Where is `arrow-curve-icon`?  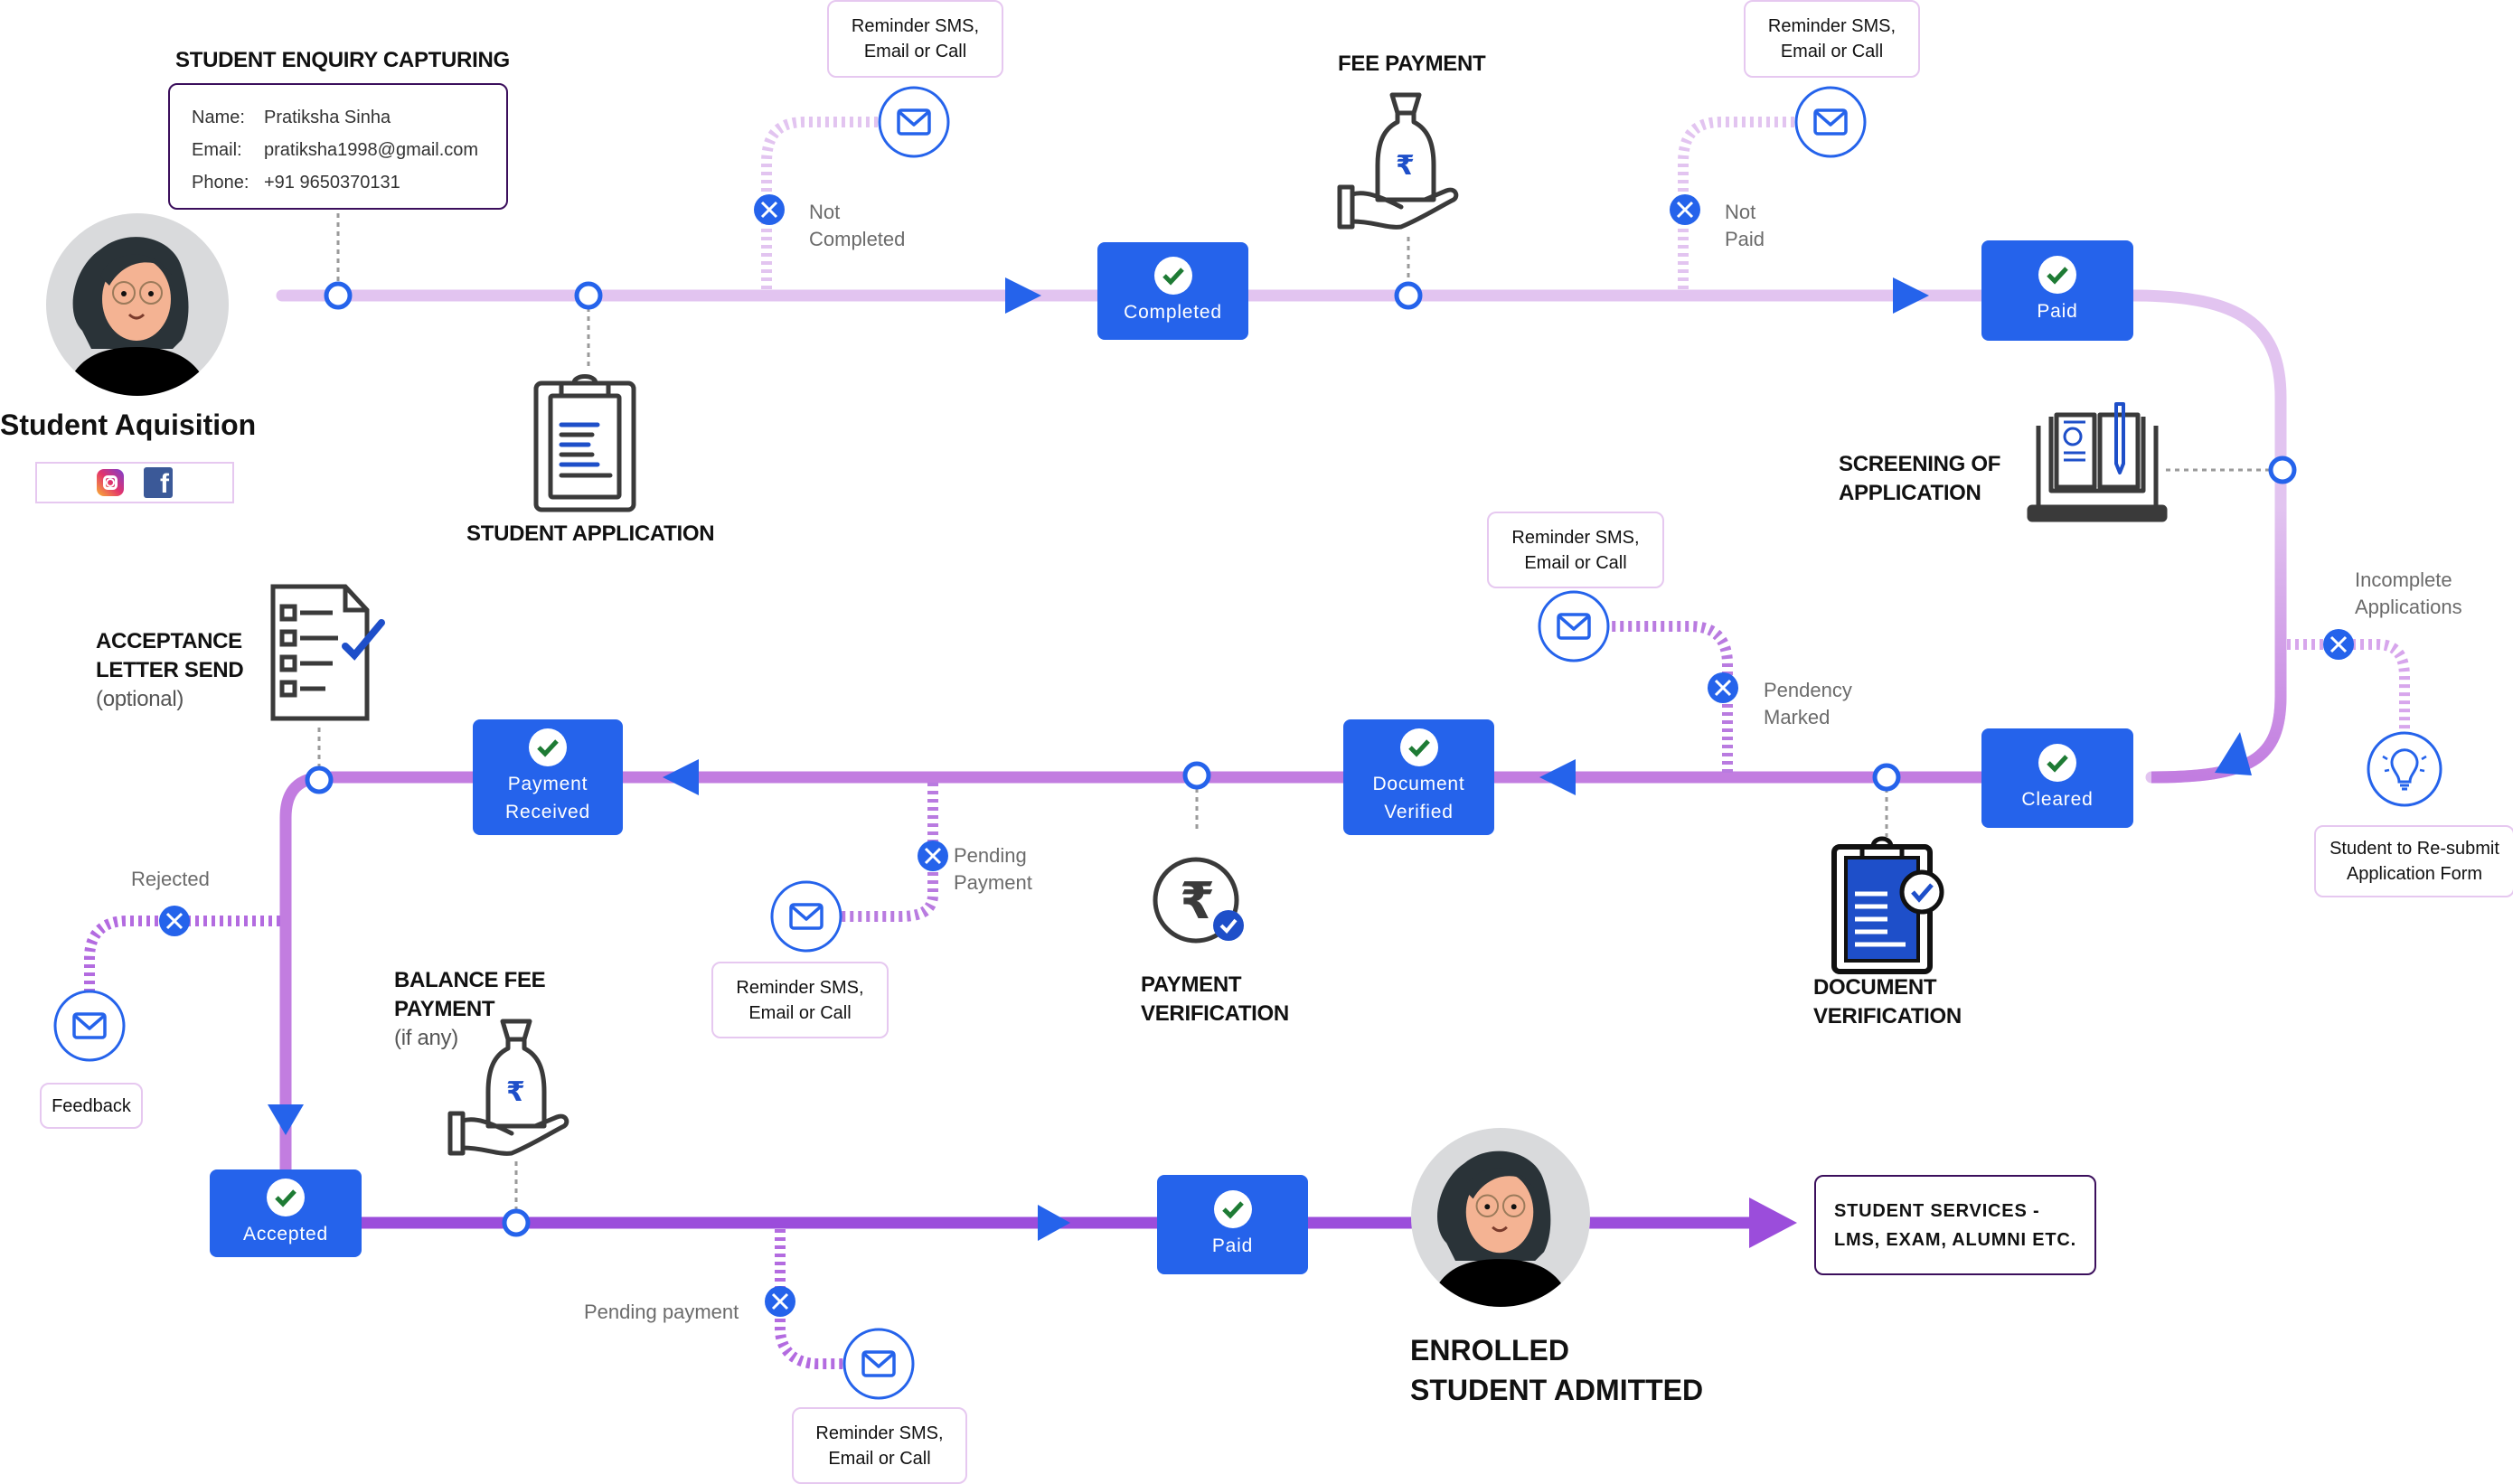 arrow-curve-icon is located at coordinates (2233, 753).